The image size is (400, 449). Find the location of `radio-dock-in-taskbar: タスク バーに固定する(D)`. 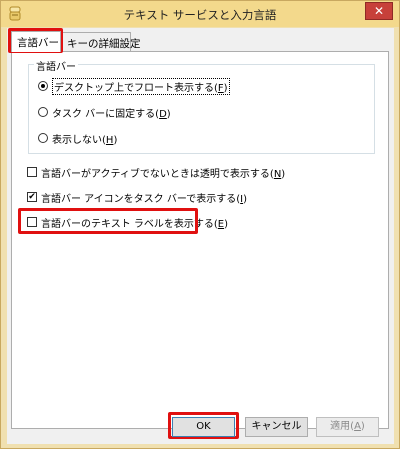

radio-dock-in-taskbar: タスク バーに固定する(D) is located at coordinates (104, 112).